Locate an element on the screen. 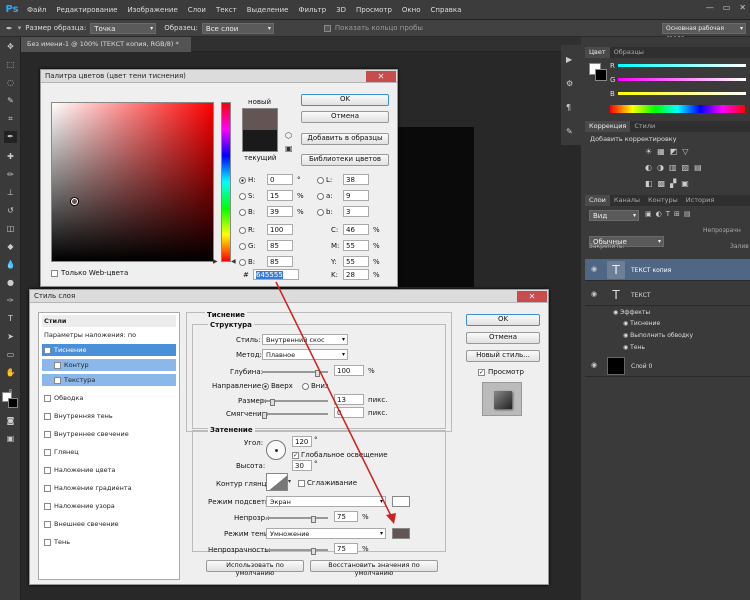  annotation-arrow-line is located at coordinates (334, 401).